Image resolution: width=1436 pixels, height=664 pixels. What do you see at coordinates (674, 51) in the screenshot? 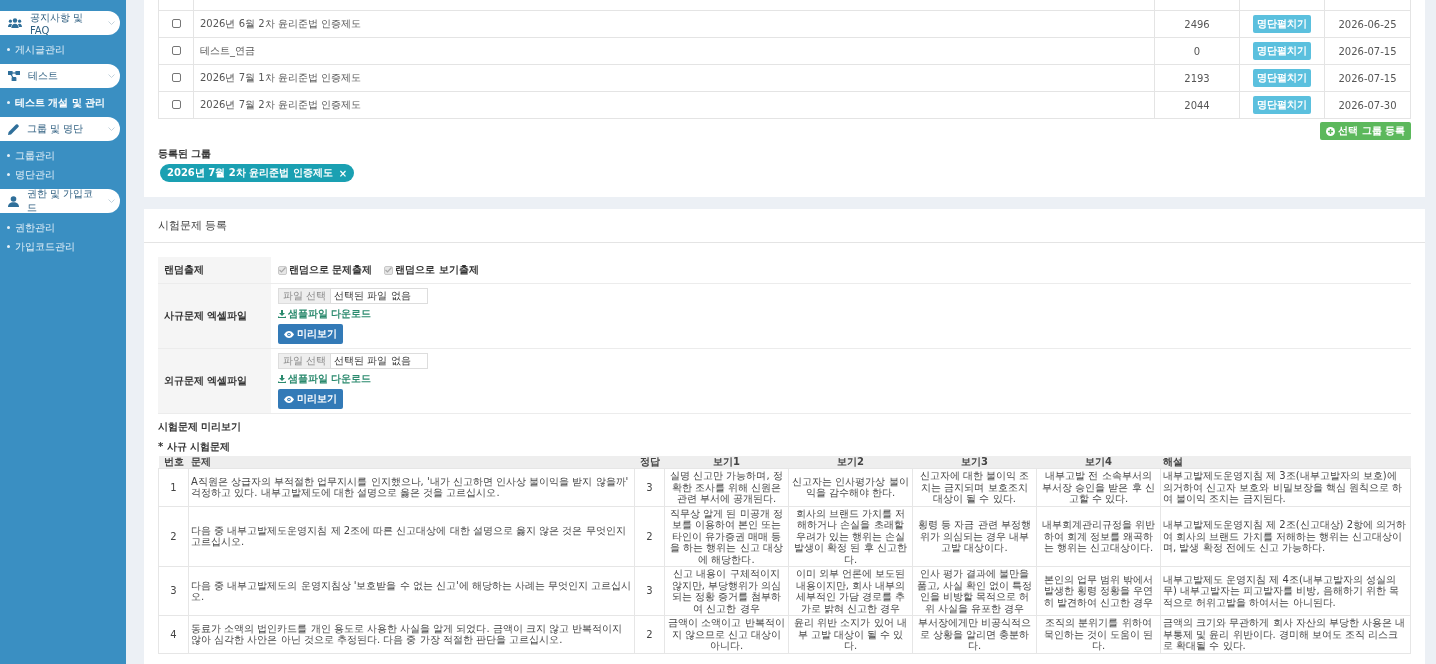
I see `table-cell: 테스트_연금` at bounding box center [674, 51].